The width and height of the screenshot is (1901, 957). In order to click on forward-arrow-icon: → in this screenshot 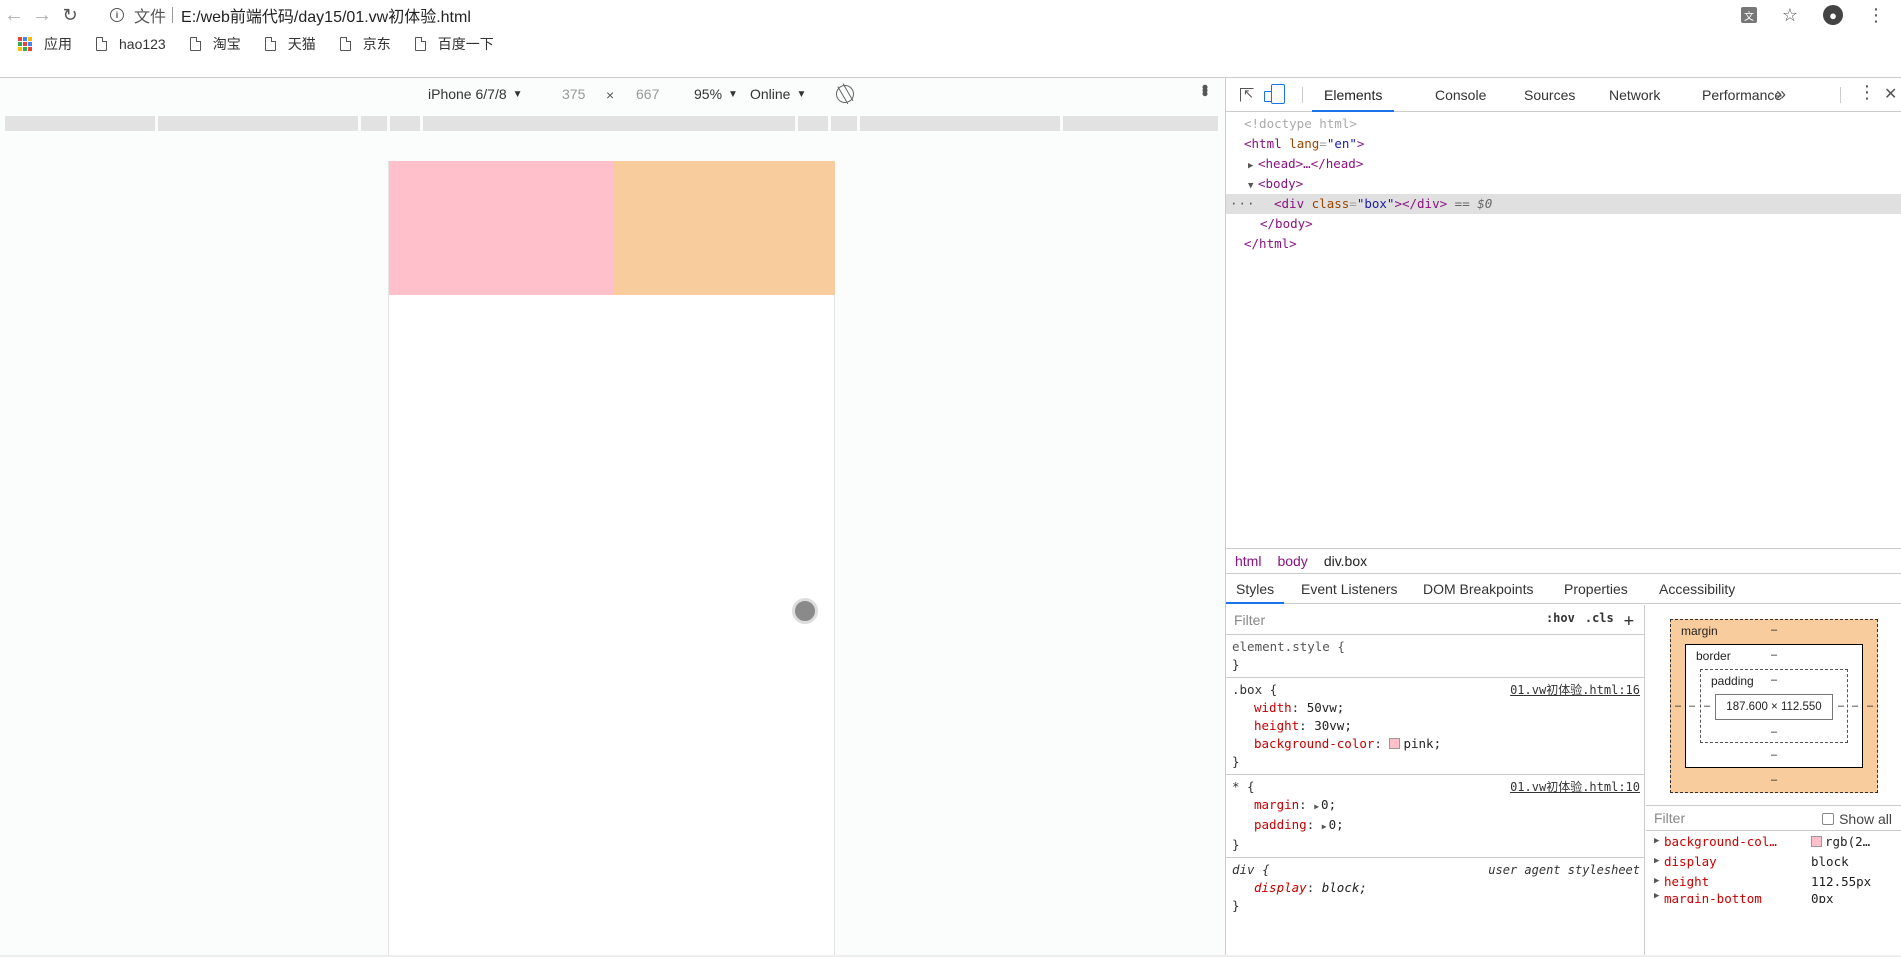, I will do `click(42, 15)`.